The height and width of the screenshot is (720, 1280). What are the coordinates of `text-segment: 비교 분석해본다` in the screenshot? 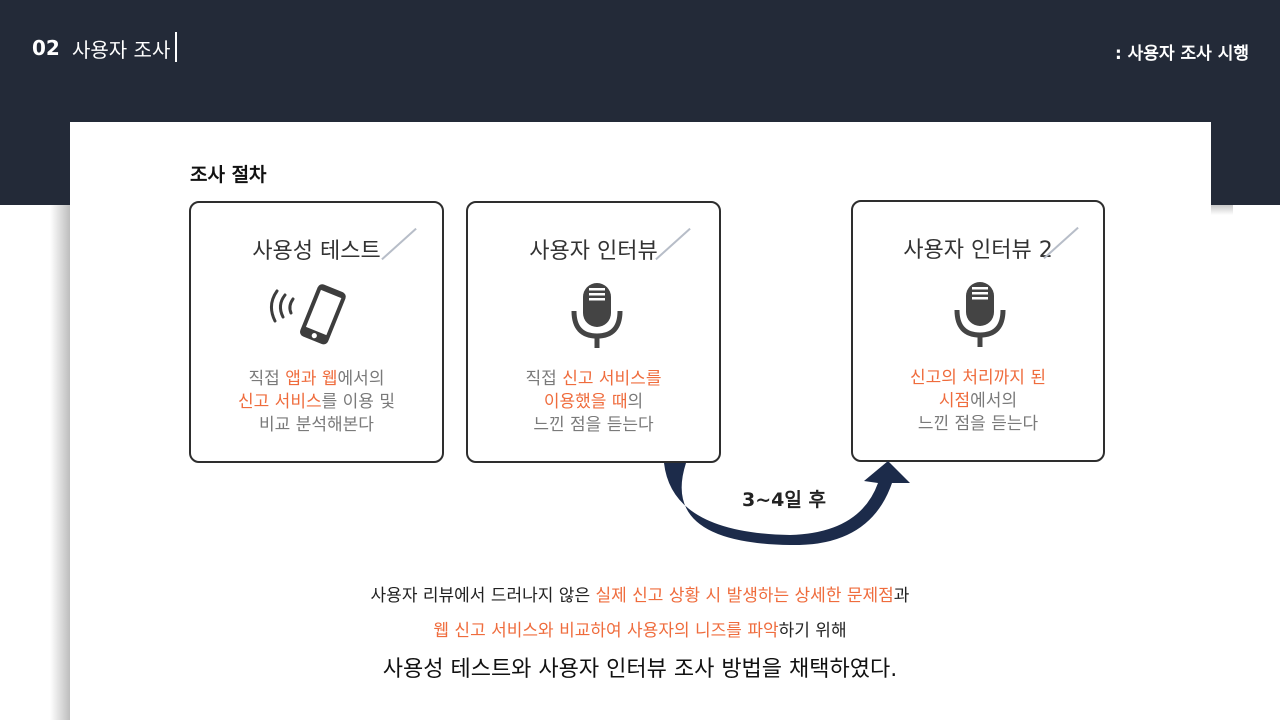 It's located at (316, 425).